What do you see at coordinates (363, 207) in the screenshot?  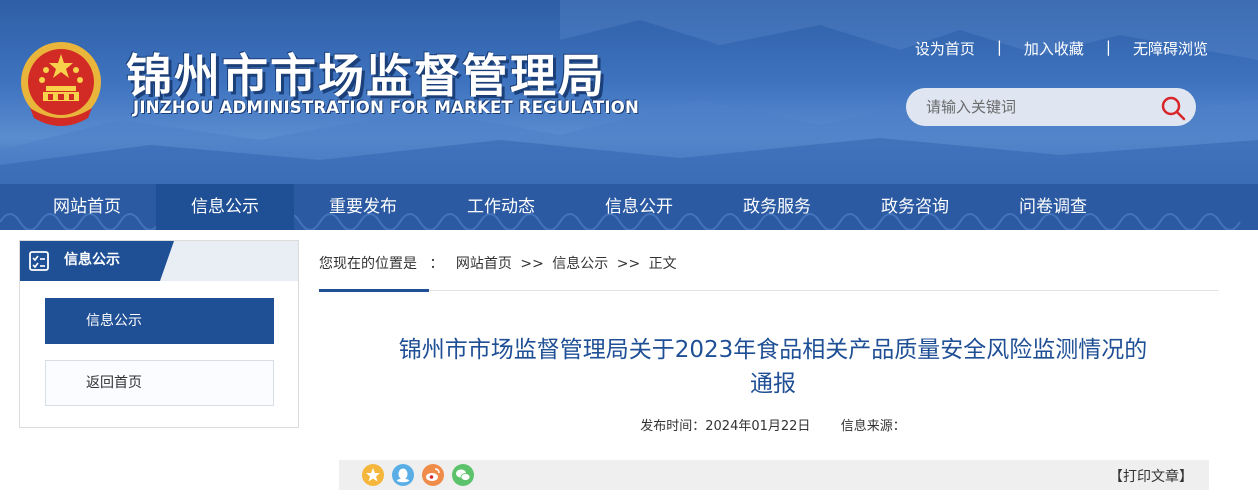 I see `nav-item-important-release: 重要发布` at bounding box center [363, 207].